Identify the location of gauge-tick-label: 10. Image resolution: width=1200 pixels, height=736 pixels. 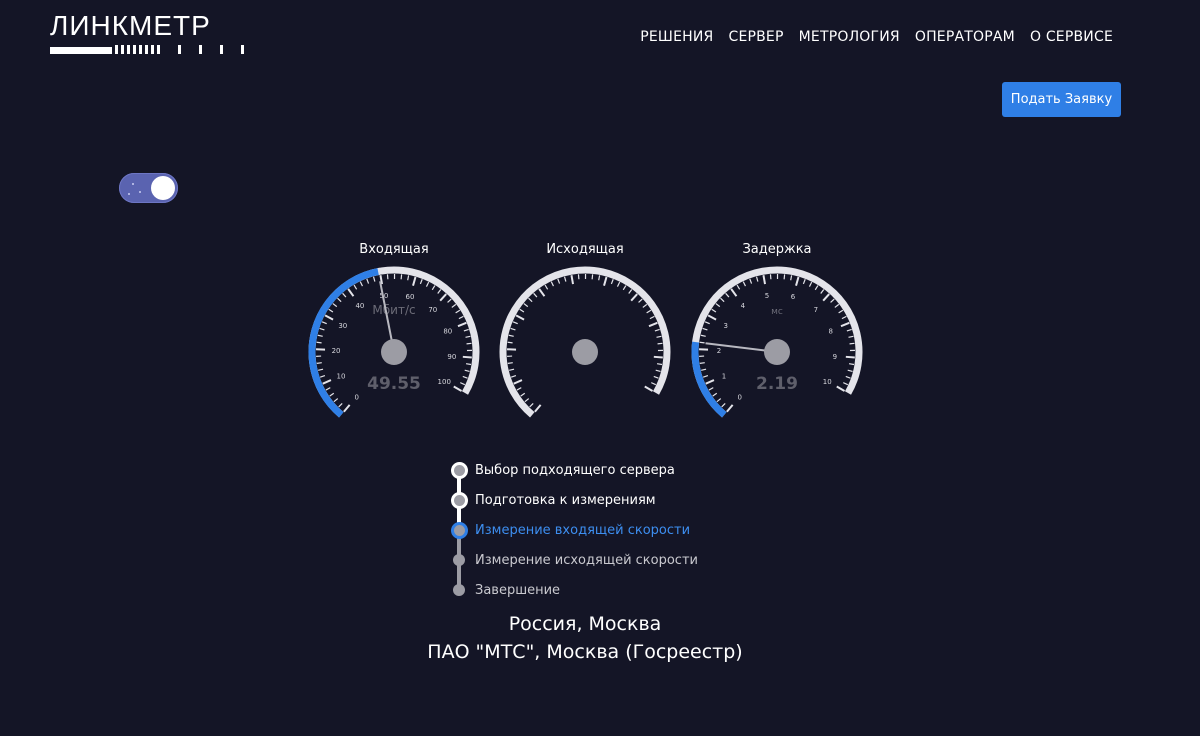
(827, 382).